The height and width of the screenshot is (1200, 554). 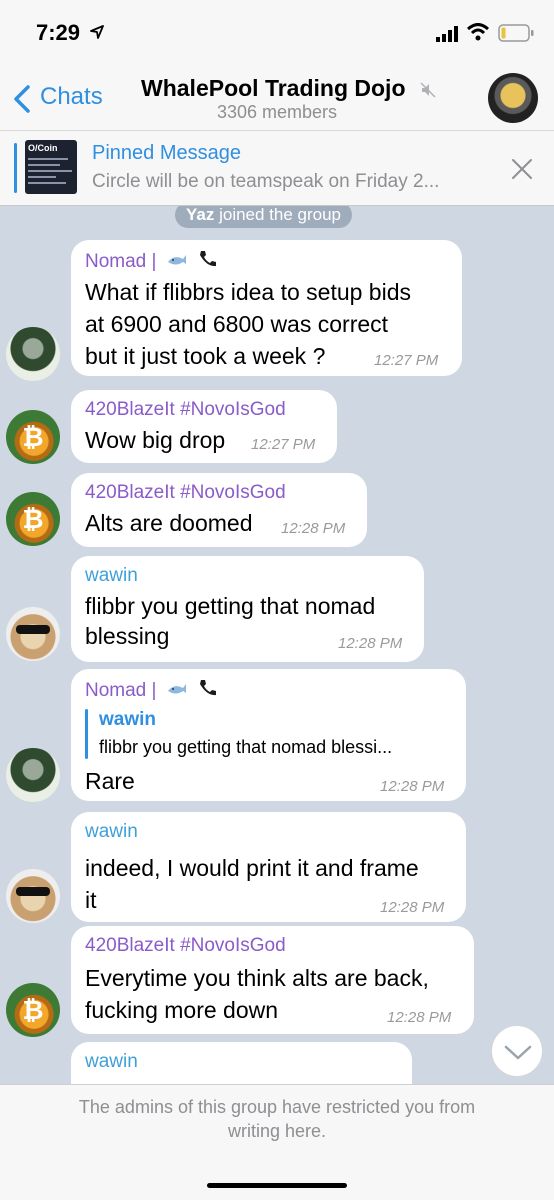 I want to click on message-bubble: wawin, so click(x=241, y=1063).